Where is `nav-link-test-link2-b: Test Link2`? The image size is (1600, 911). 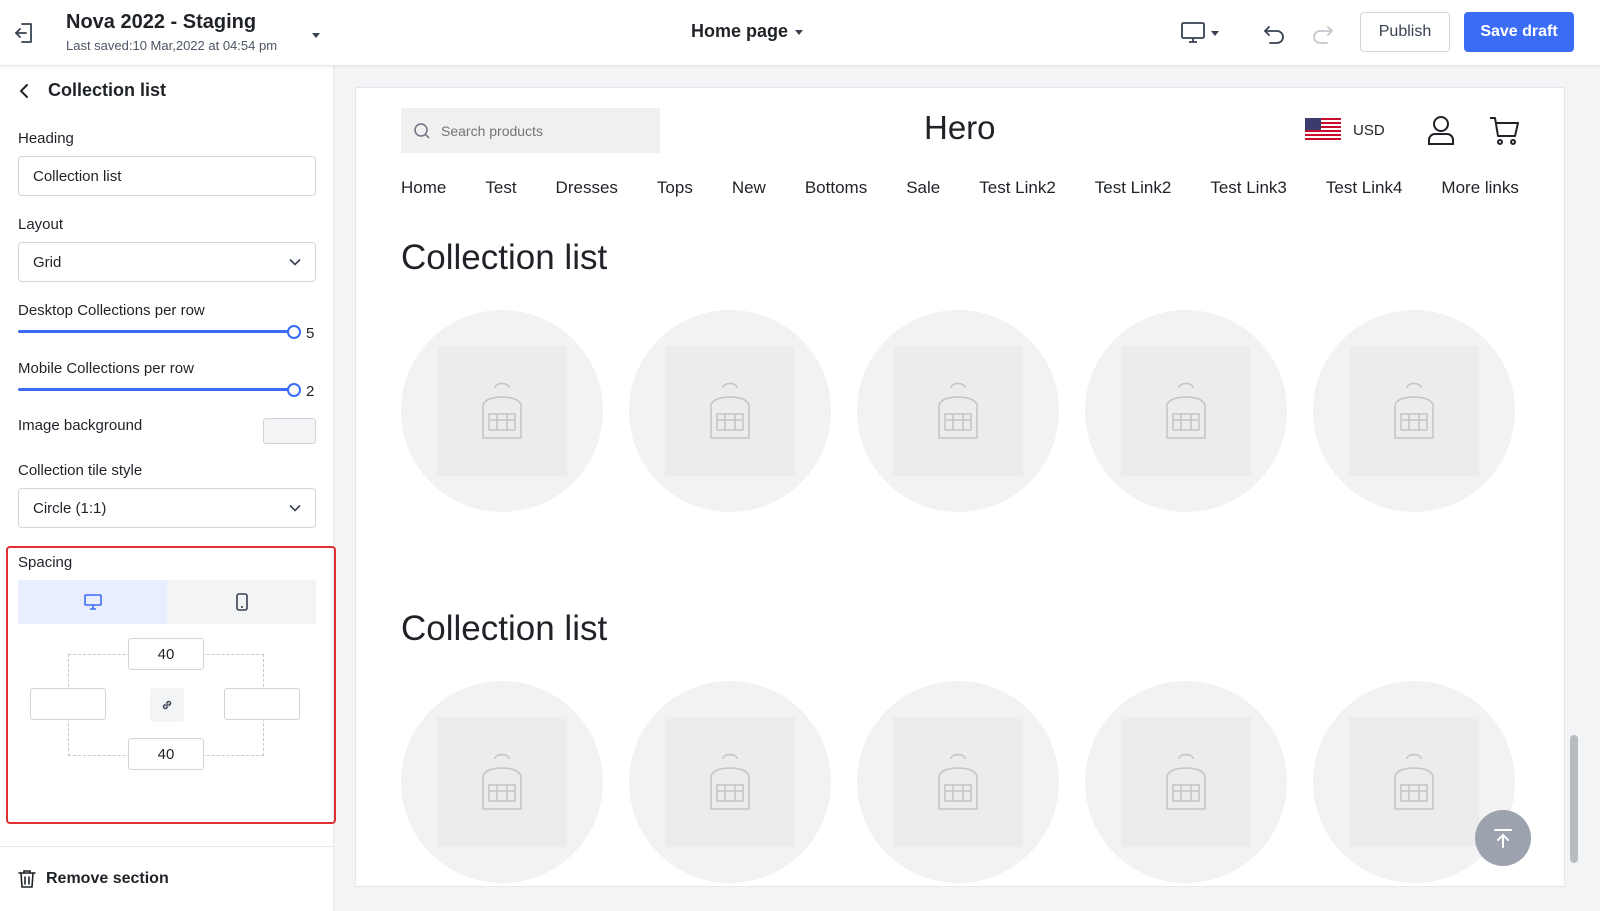
nav-link-test-link2-b: Test Link2 is located at coordinates (1133, 188).